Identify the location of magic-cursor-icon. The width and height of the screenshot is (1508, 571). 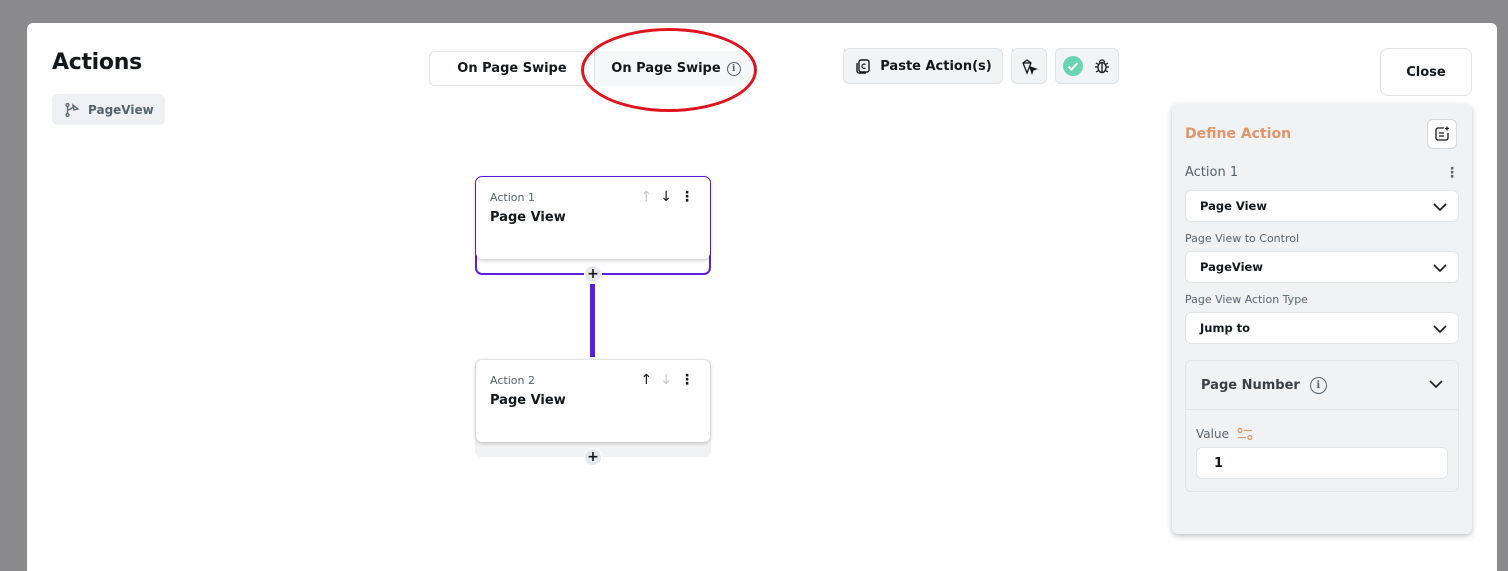
(1030, 67).